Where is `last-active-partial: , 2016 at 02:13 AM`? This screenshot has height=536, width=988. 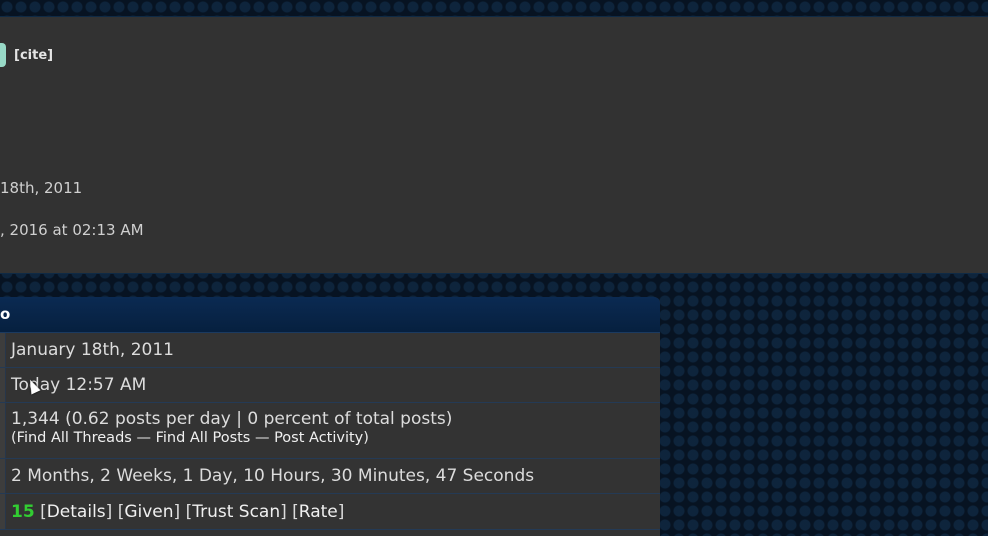 last-active-partial: , 2016 at 02:13 AM is located at coordinates (72, 230).